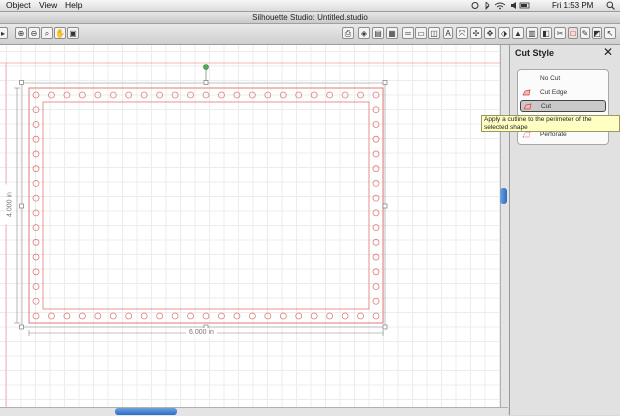 This screenshot has width=620, height=416. Describe the element at coordinates (518, 33) in the screenshot. I see `trace-icon: ▲` at that location.